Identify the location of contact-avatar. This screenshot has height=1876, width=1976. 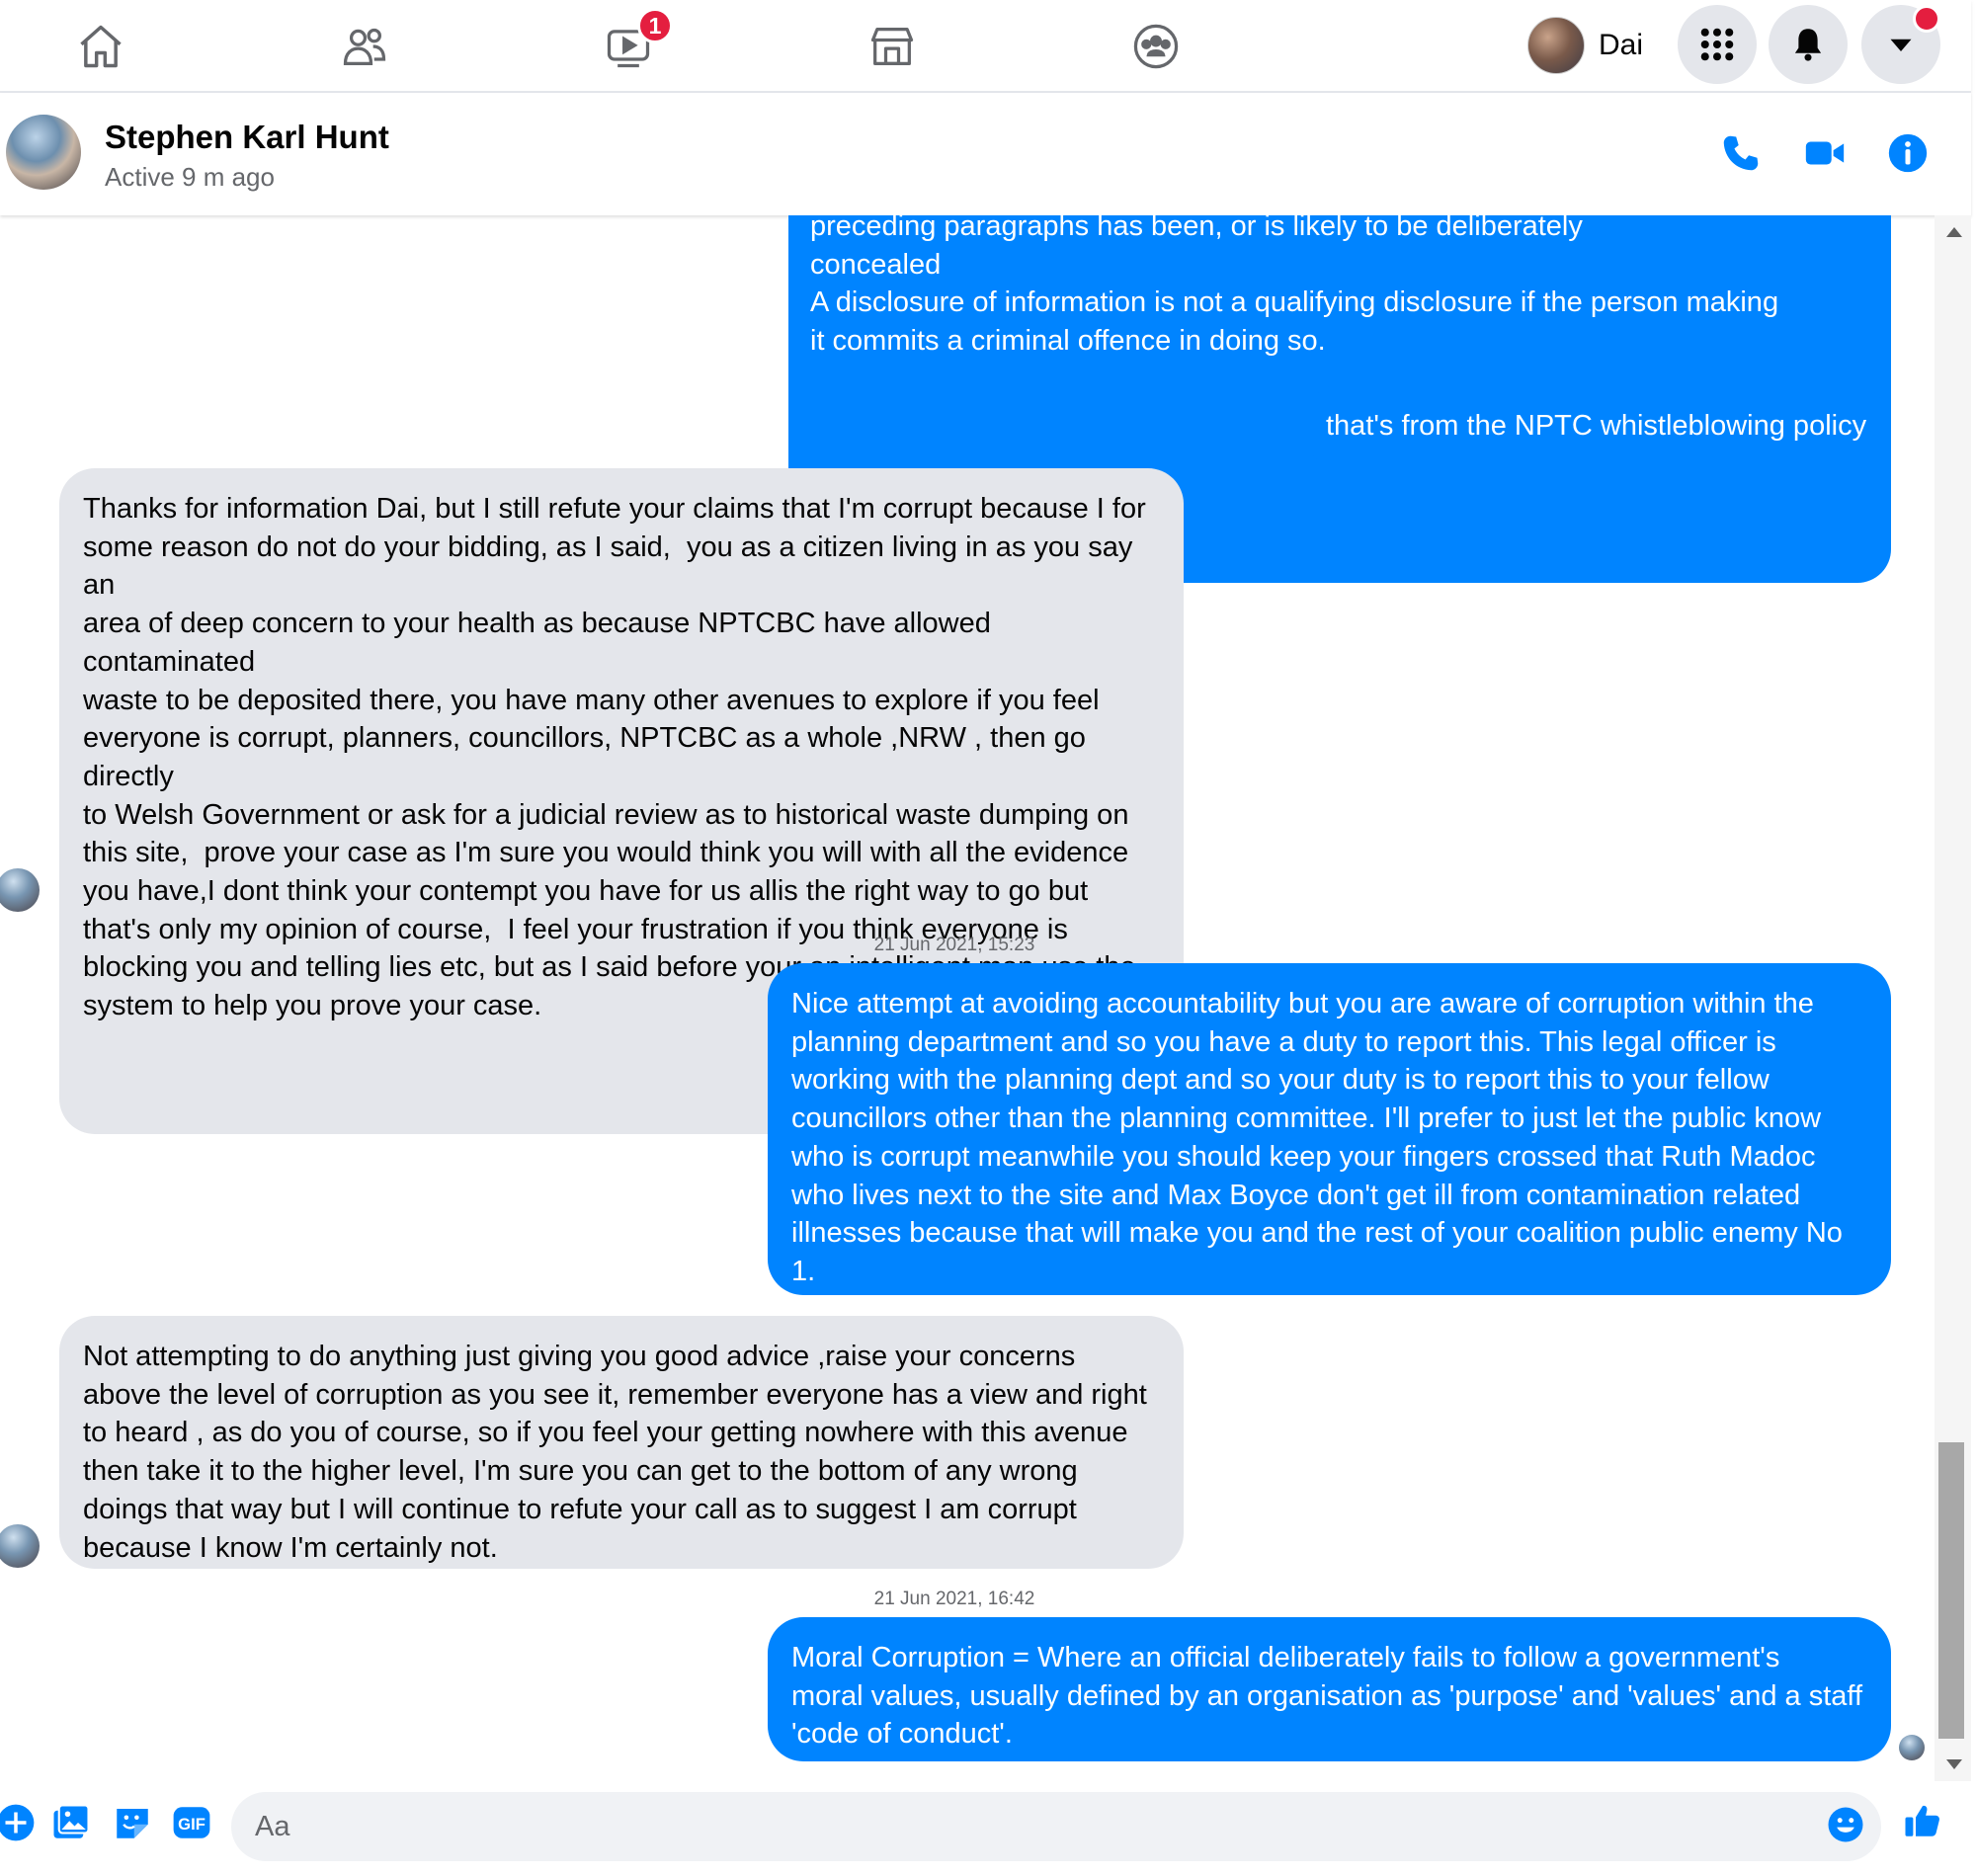
(43, 153).